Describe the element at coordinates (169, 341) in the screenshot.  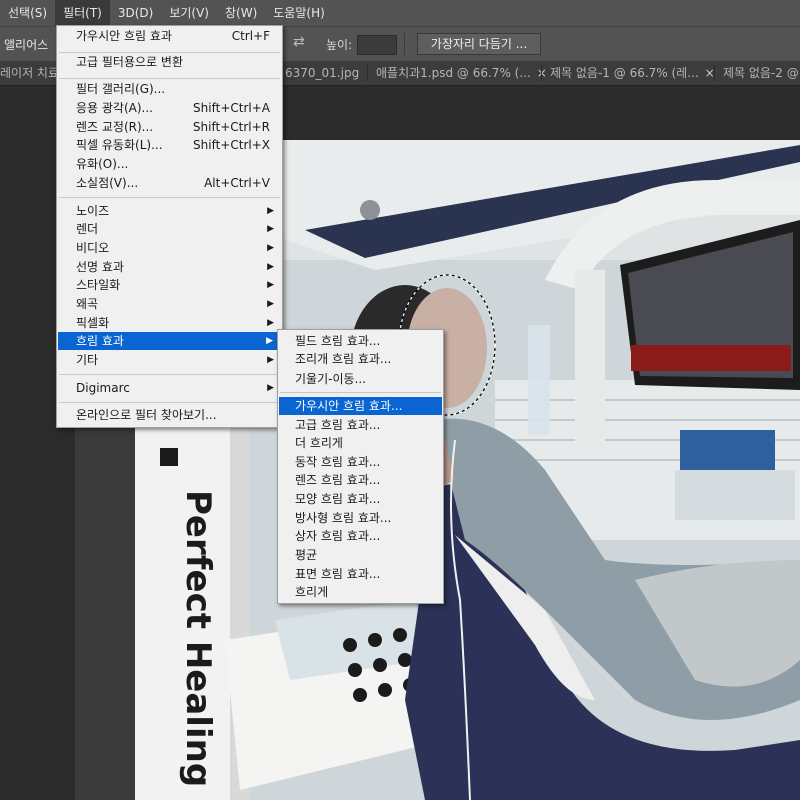
I see `menu-item-blur: 흐림 효과 ▶` at that location.